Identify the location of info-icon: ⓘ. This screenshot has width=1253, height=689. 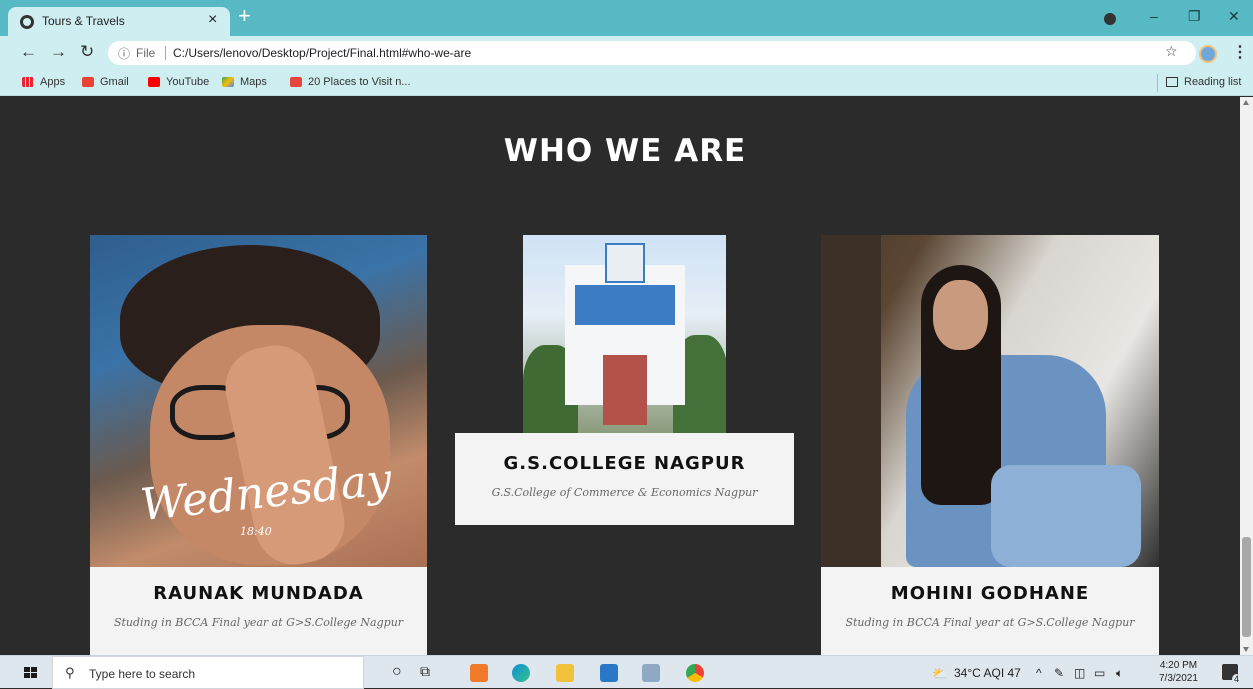
(124, 53).